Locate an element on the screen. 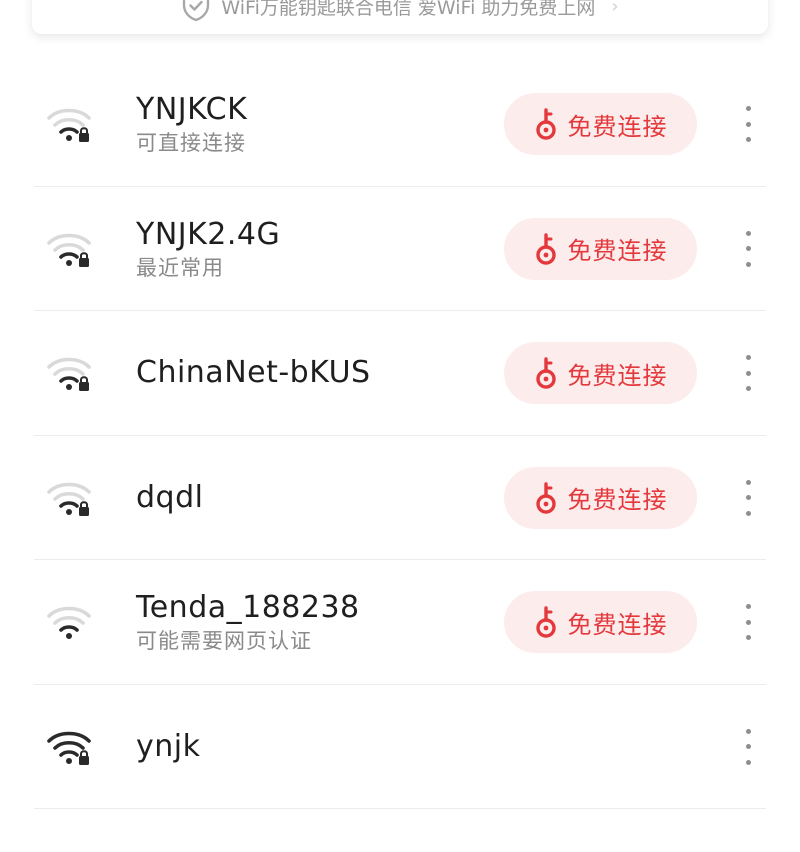 The width and height of the screenshot is (800, 852). network-info: Tenda_188238 可能需要网页认证 is located at coordinates (248, 622).